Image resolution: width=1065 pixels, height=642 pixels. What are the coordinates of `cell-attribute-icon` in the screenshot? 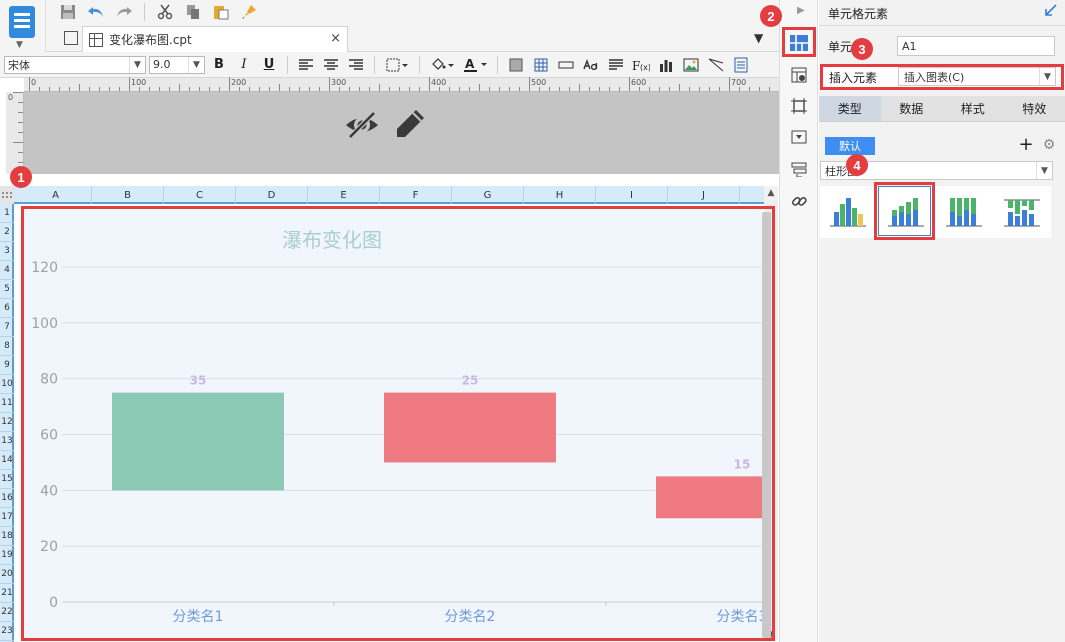 It's located at (799, 75).